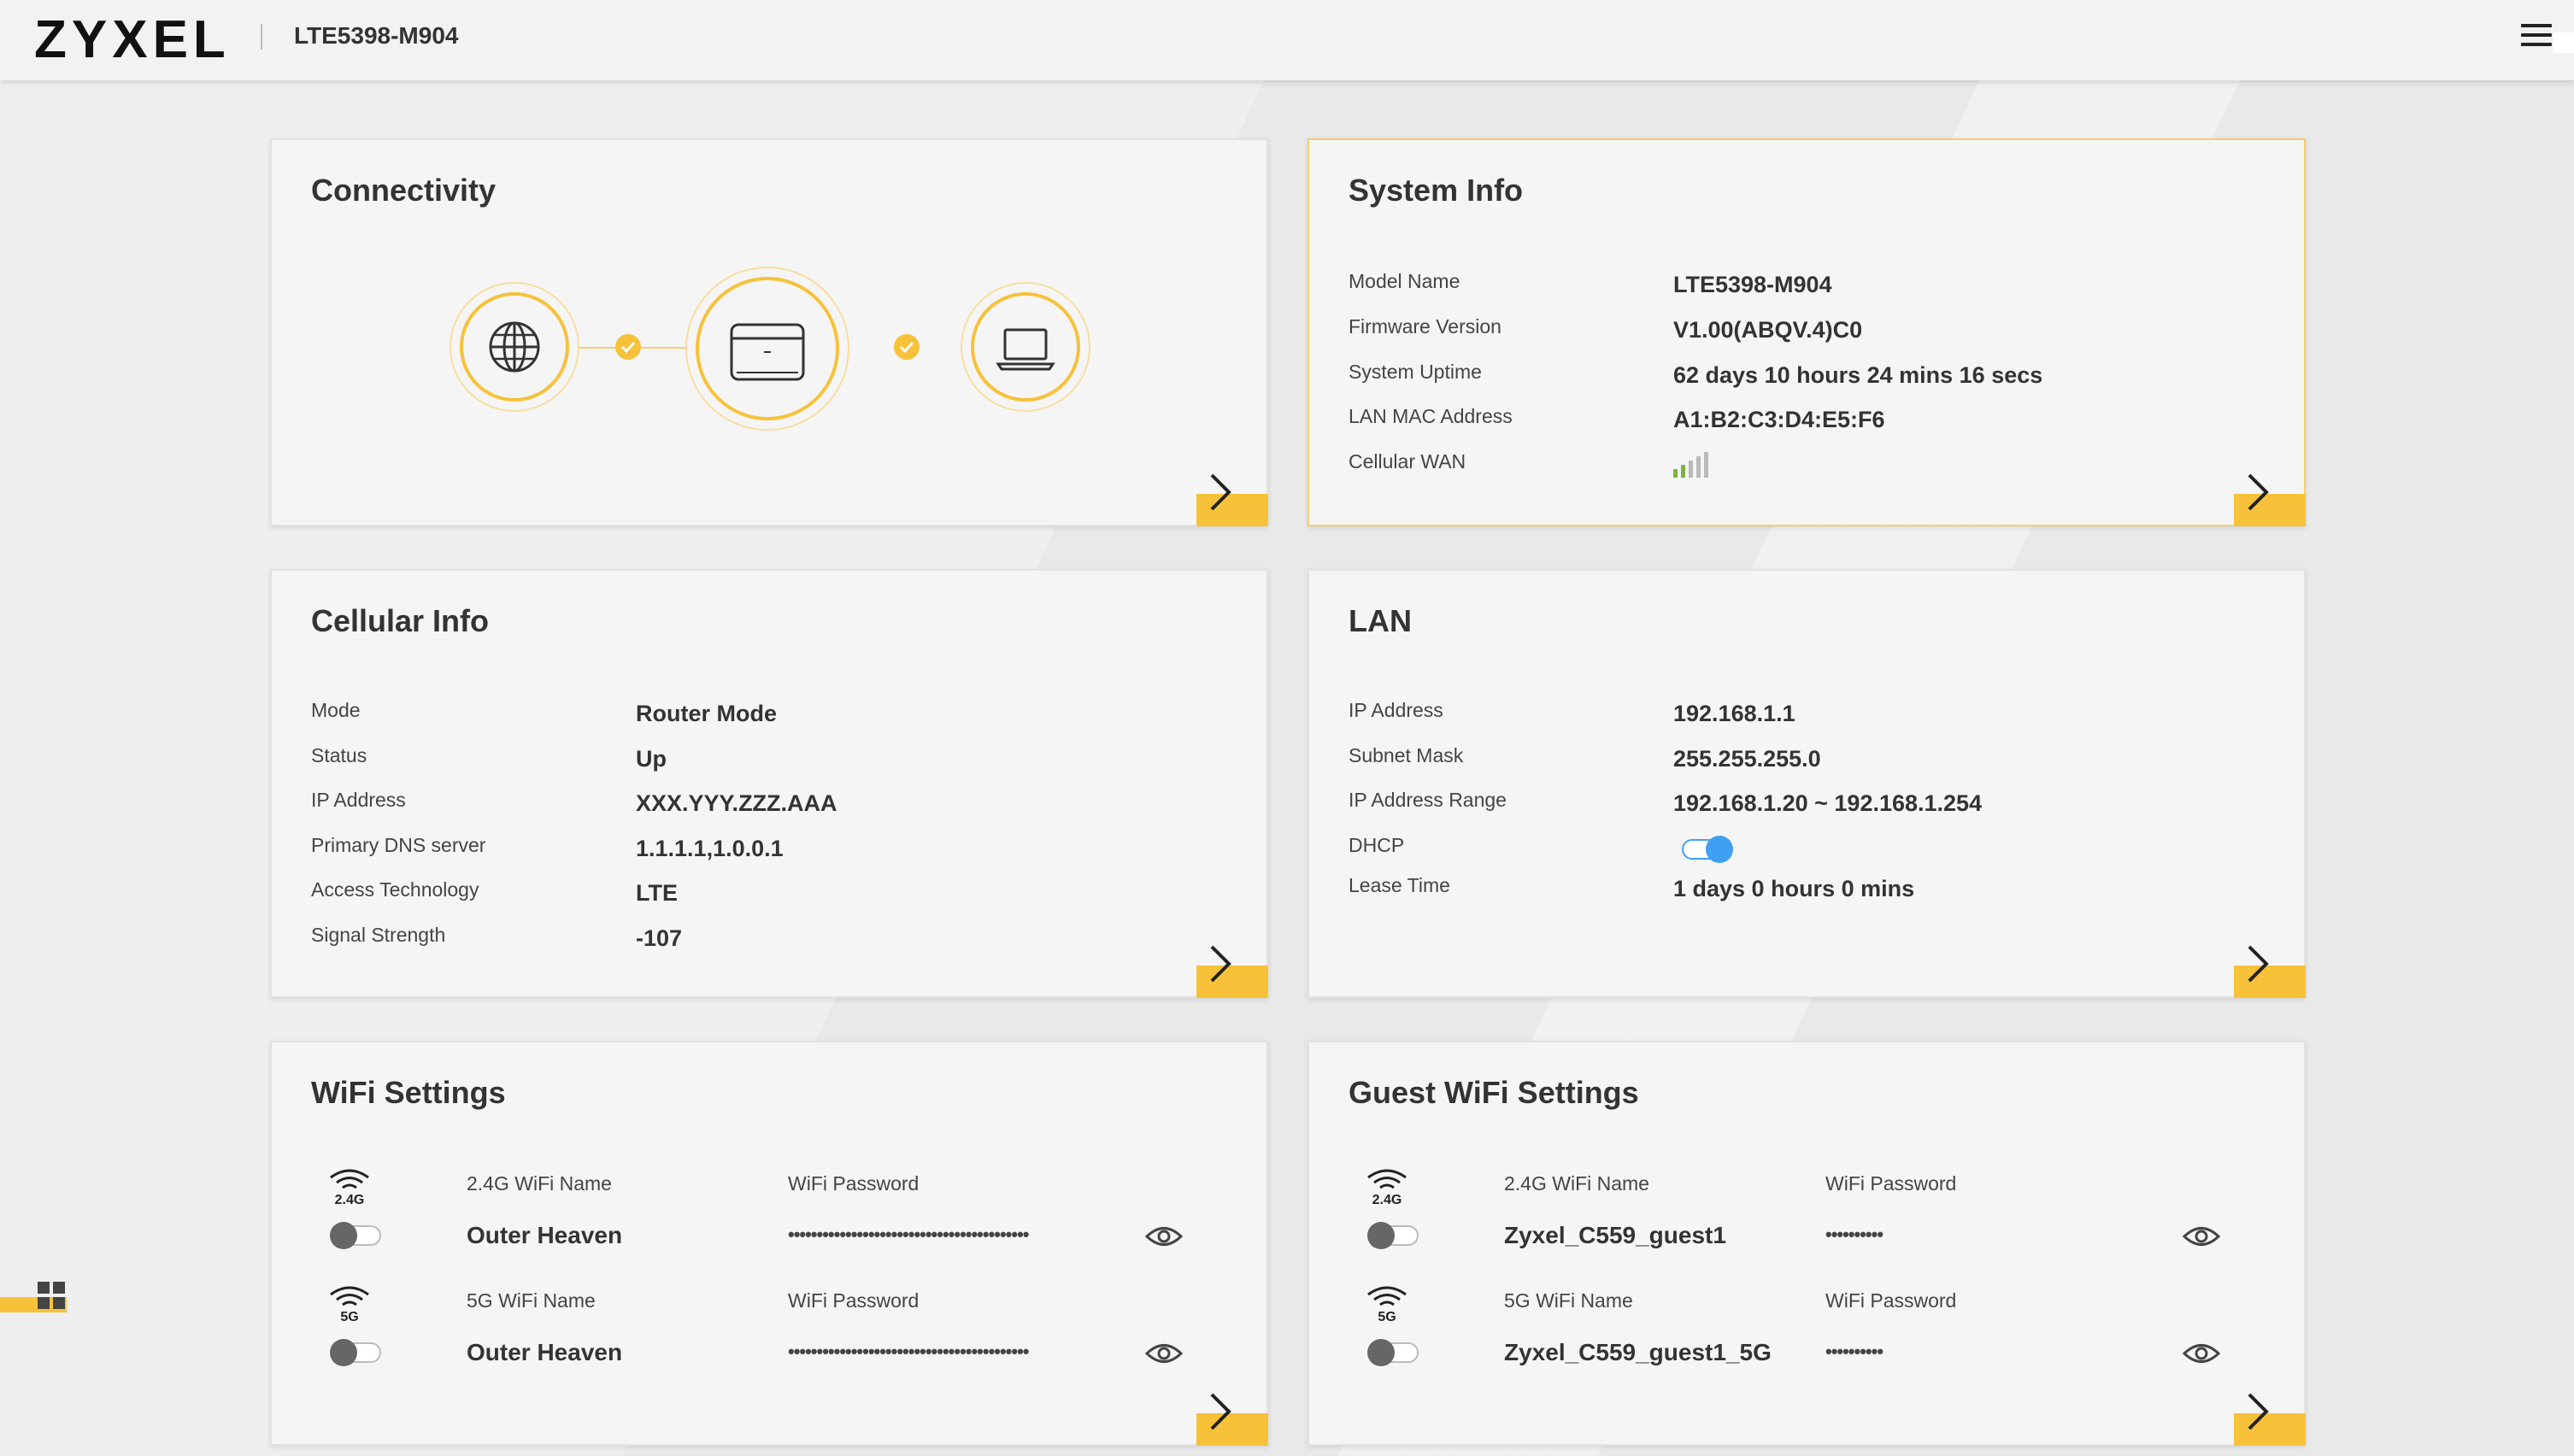 The width and height of the screenshot is (2574, 1456). I want to click on info-row: Access Technology LTE, so click(772, 895).